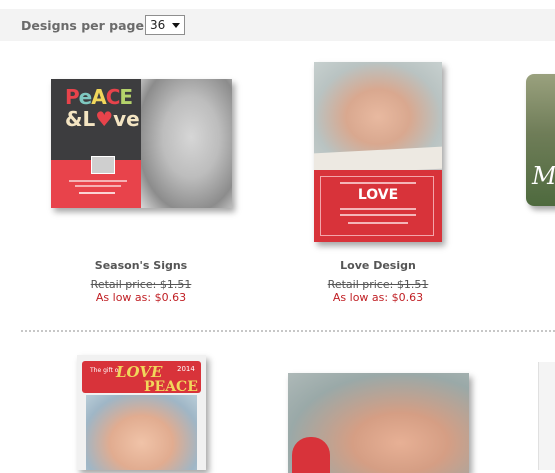 The image size is (555, 473). Describe the element at coordinates (141, 378) in the screenshot. I see `card-red-banner: The gift of LOVE 2014 PEACE` at that location.